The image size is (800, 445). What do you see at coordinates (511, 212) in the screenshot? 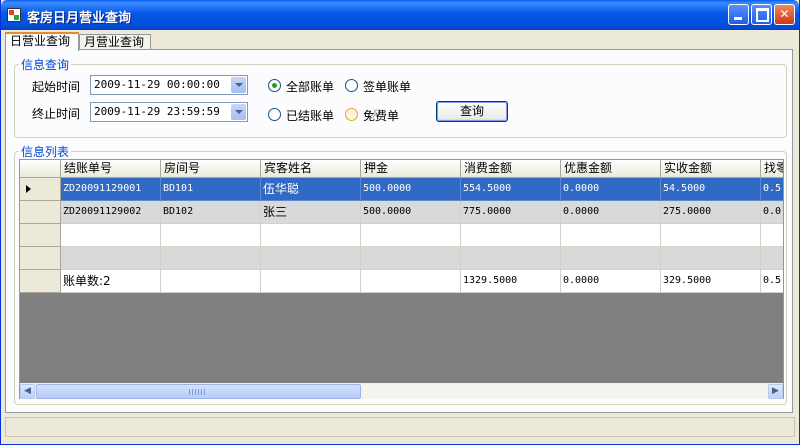
I see `cell-consumption: 775.0000` at bounding box center [511, 212].